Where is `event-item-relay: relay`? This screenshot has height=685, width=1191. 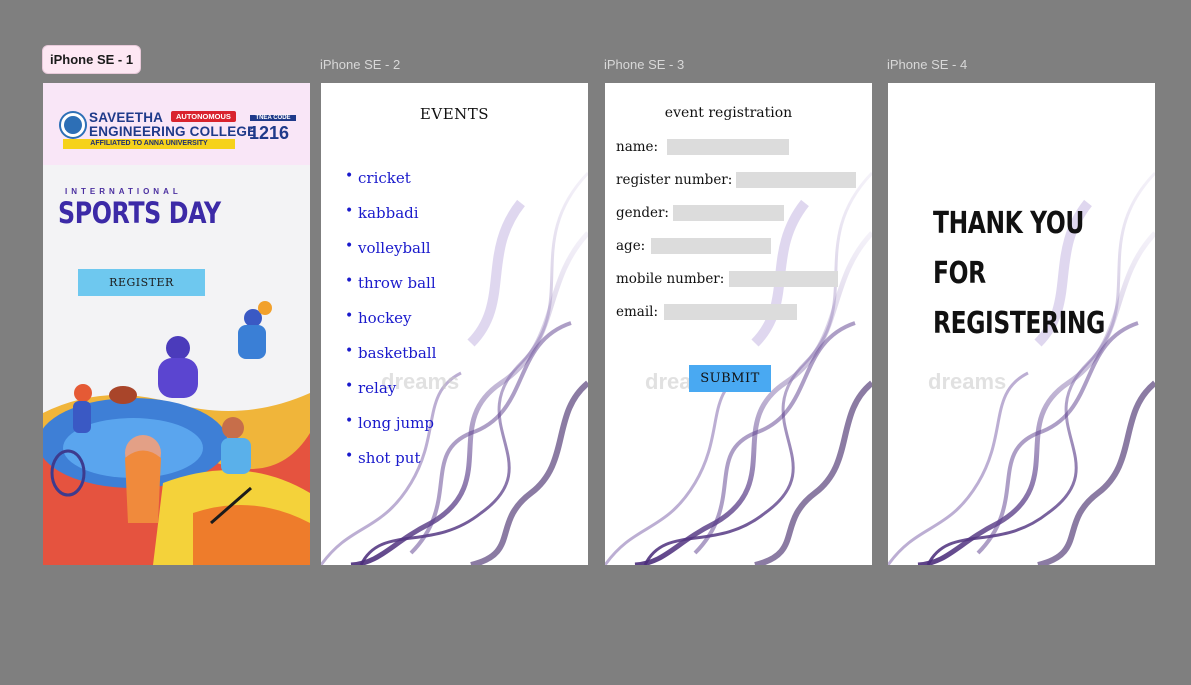 event-item-relay: relay is located at coordinates (390, 396).